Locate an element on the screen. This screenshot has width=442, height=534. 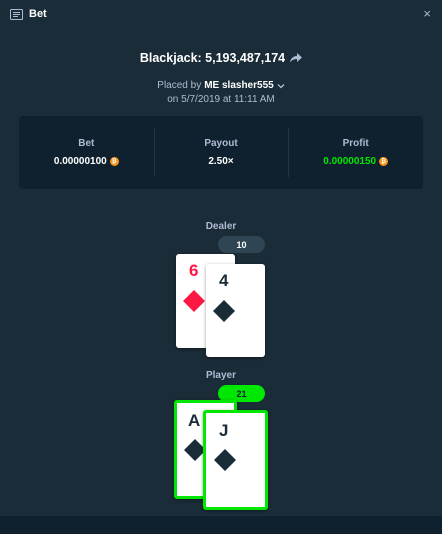
ticket-icon is located at coordinates (16, 14).